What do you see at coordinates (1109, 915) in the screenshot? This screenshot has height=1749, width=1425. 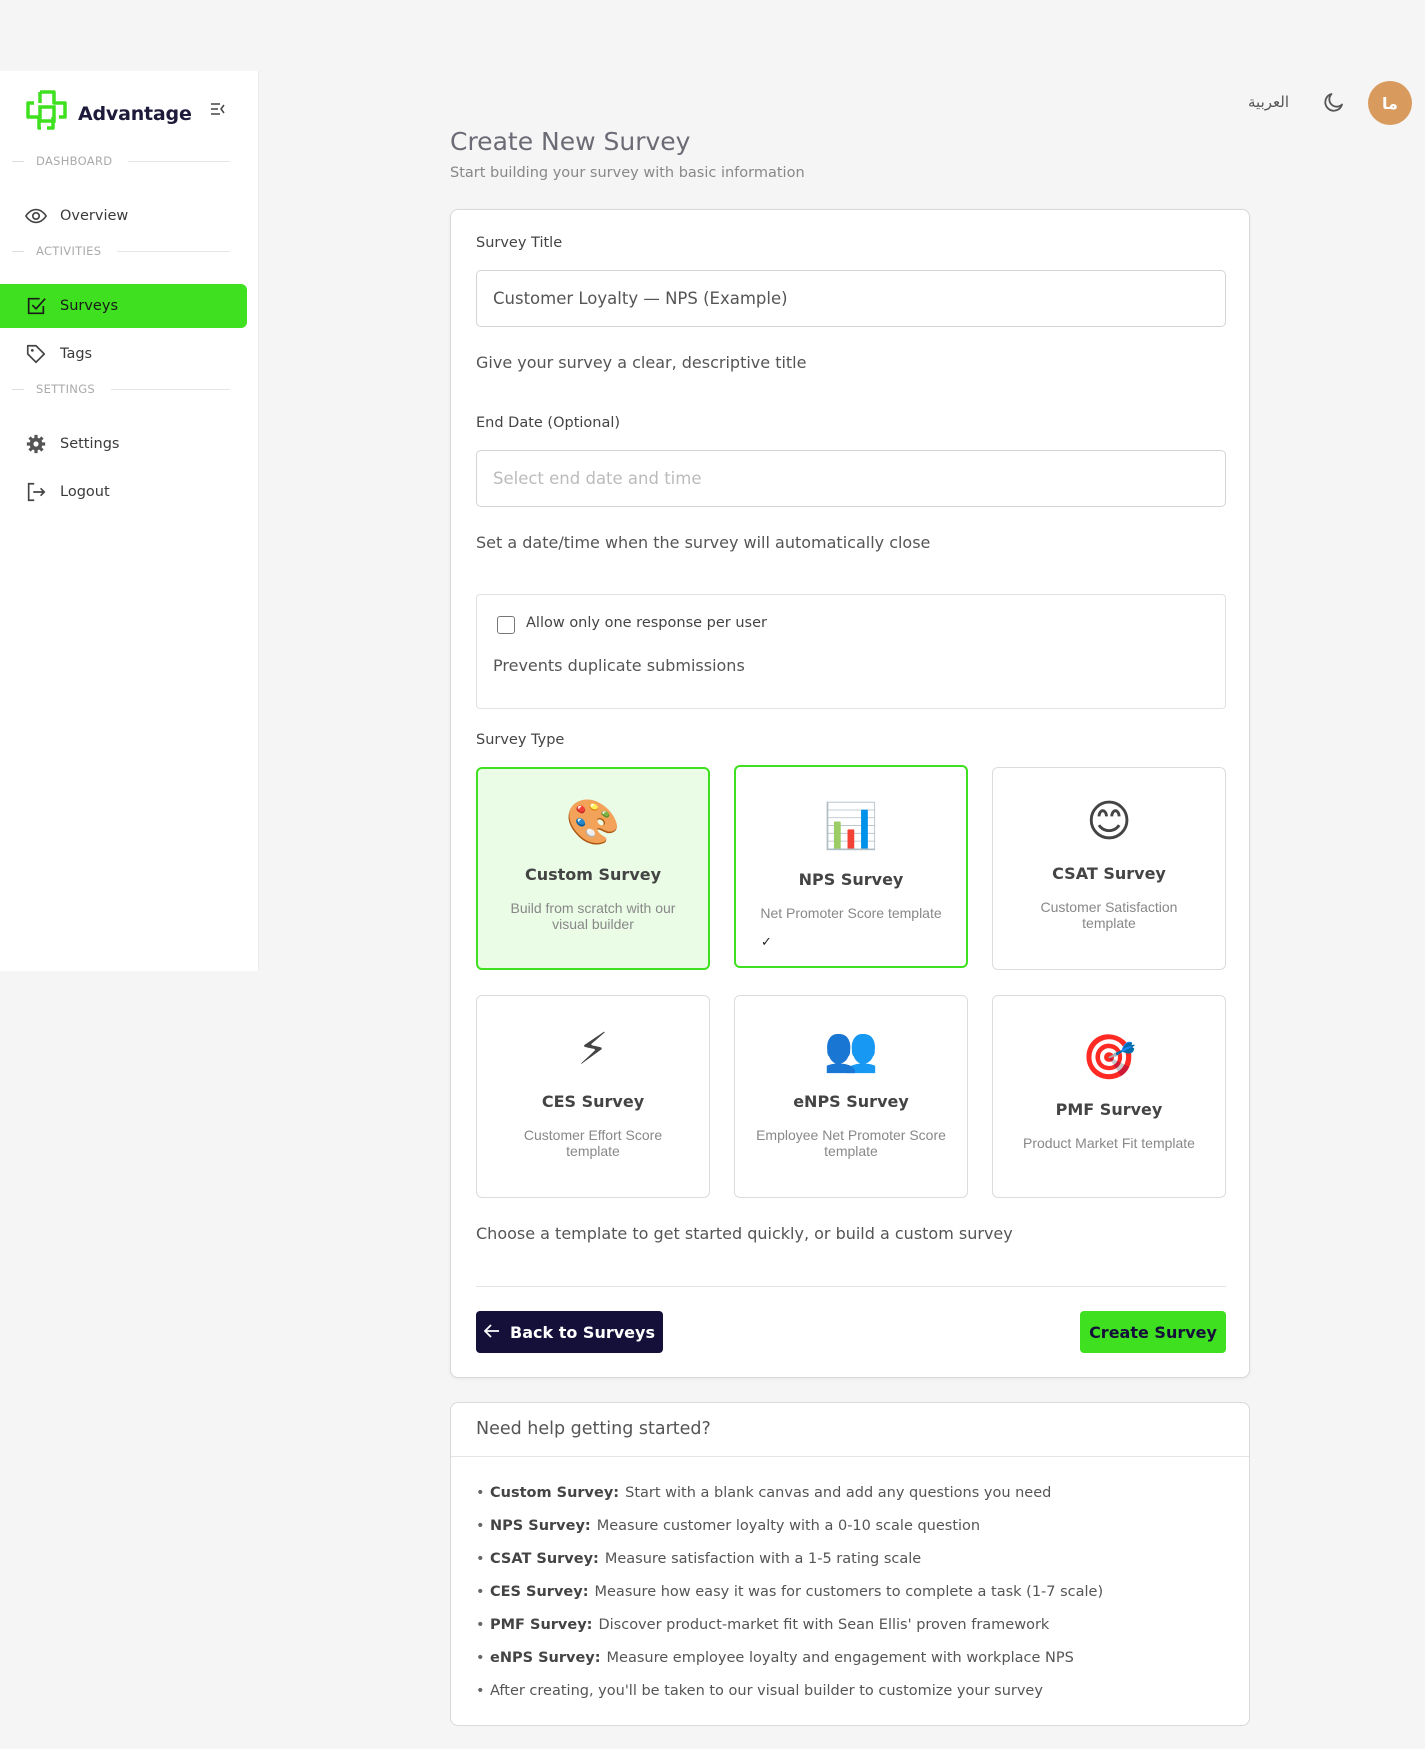 I see `survey-type-desc: Customer Satisfaction template` at bounding box center [1109, 915].